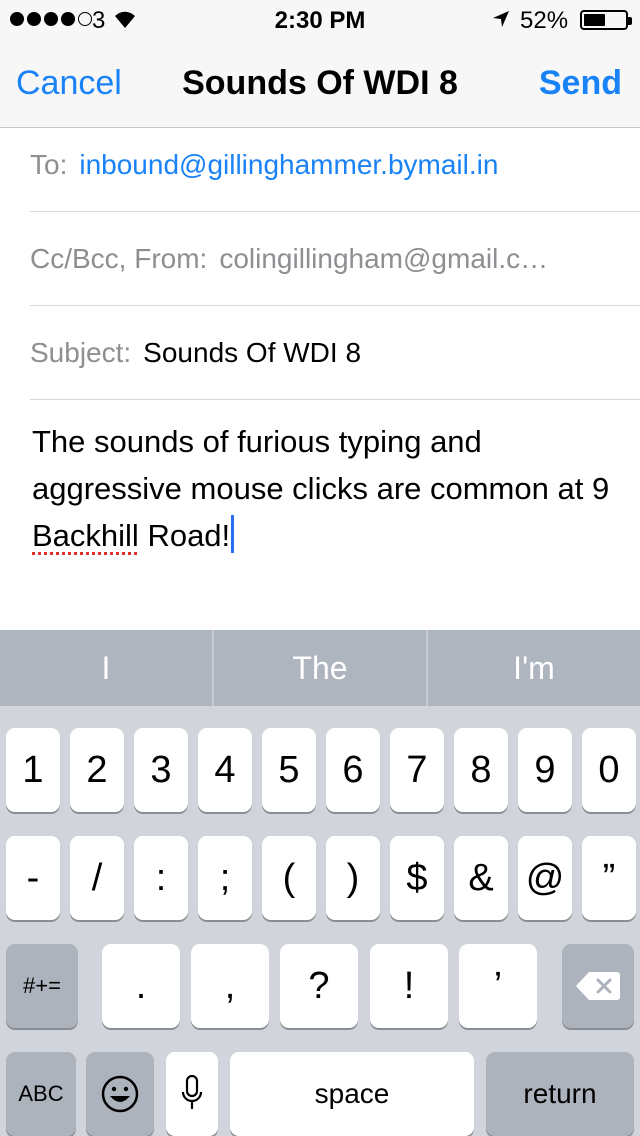 Image resolution: width=640 pixels, height=1136 pixels. What do you see at coordinates (417, 770) in the screenshot?
I see `key-7: 7` at bounding box center [417, 770].